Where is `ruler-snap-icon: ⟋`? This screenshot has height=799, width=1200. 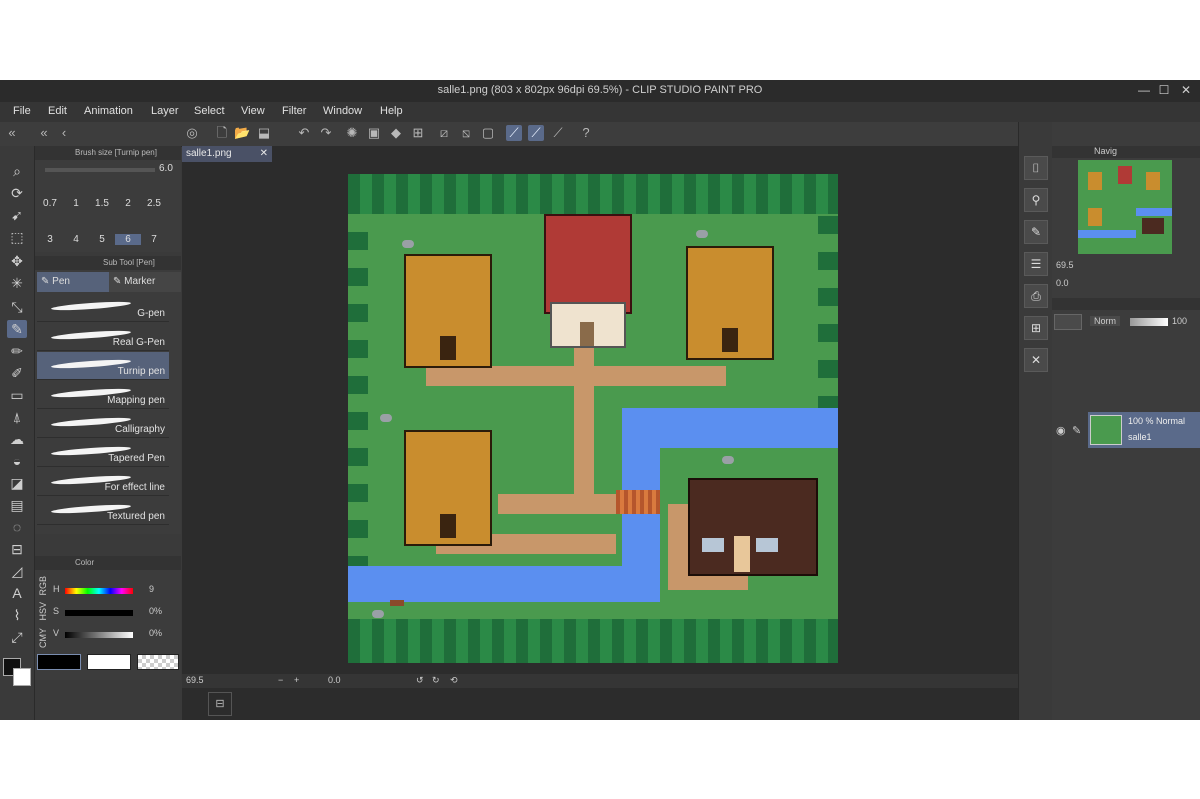 ruler-snap-icon: ⟋ is located at coordinates (514, 133).